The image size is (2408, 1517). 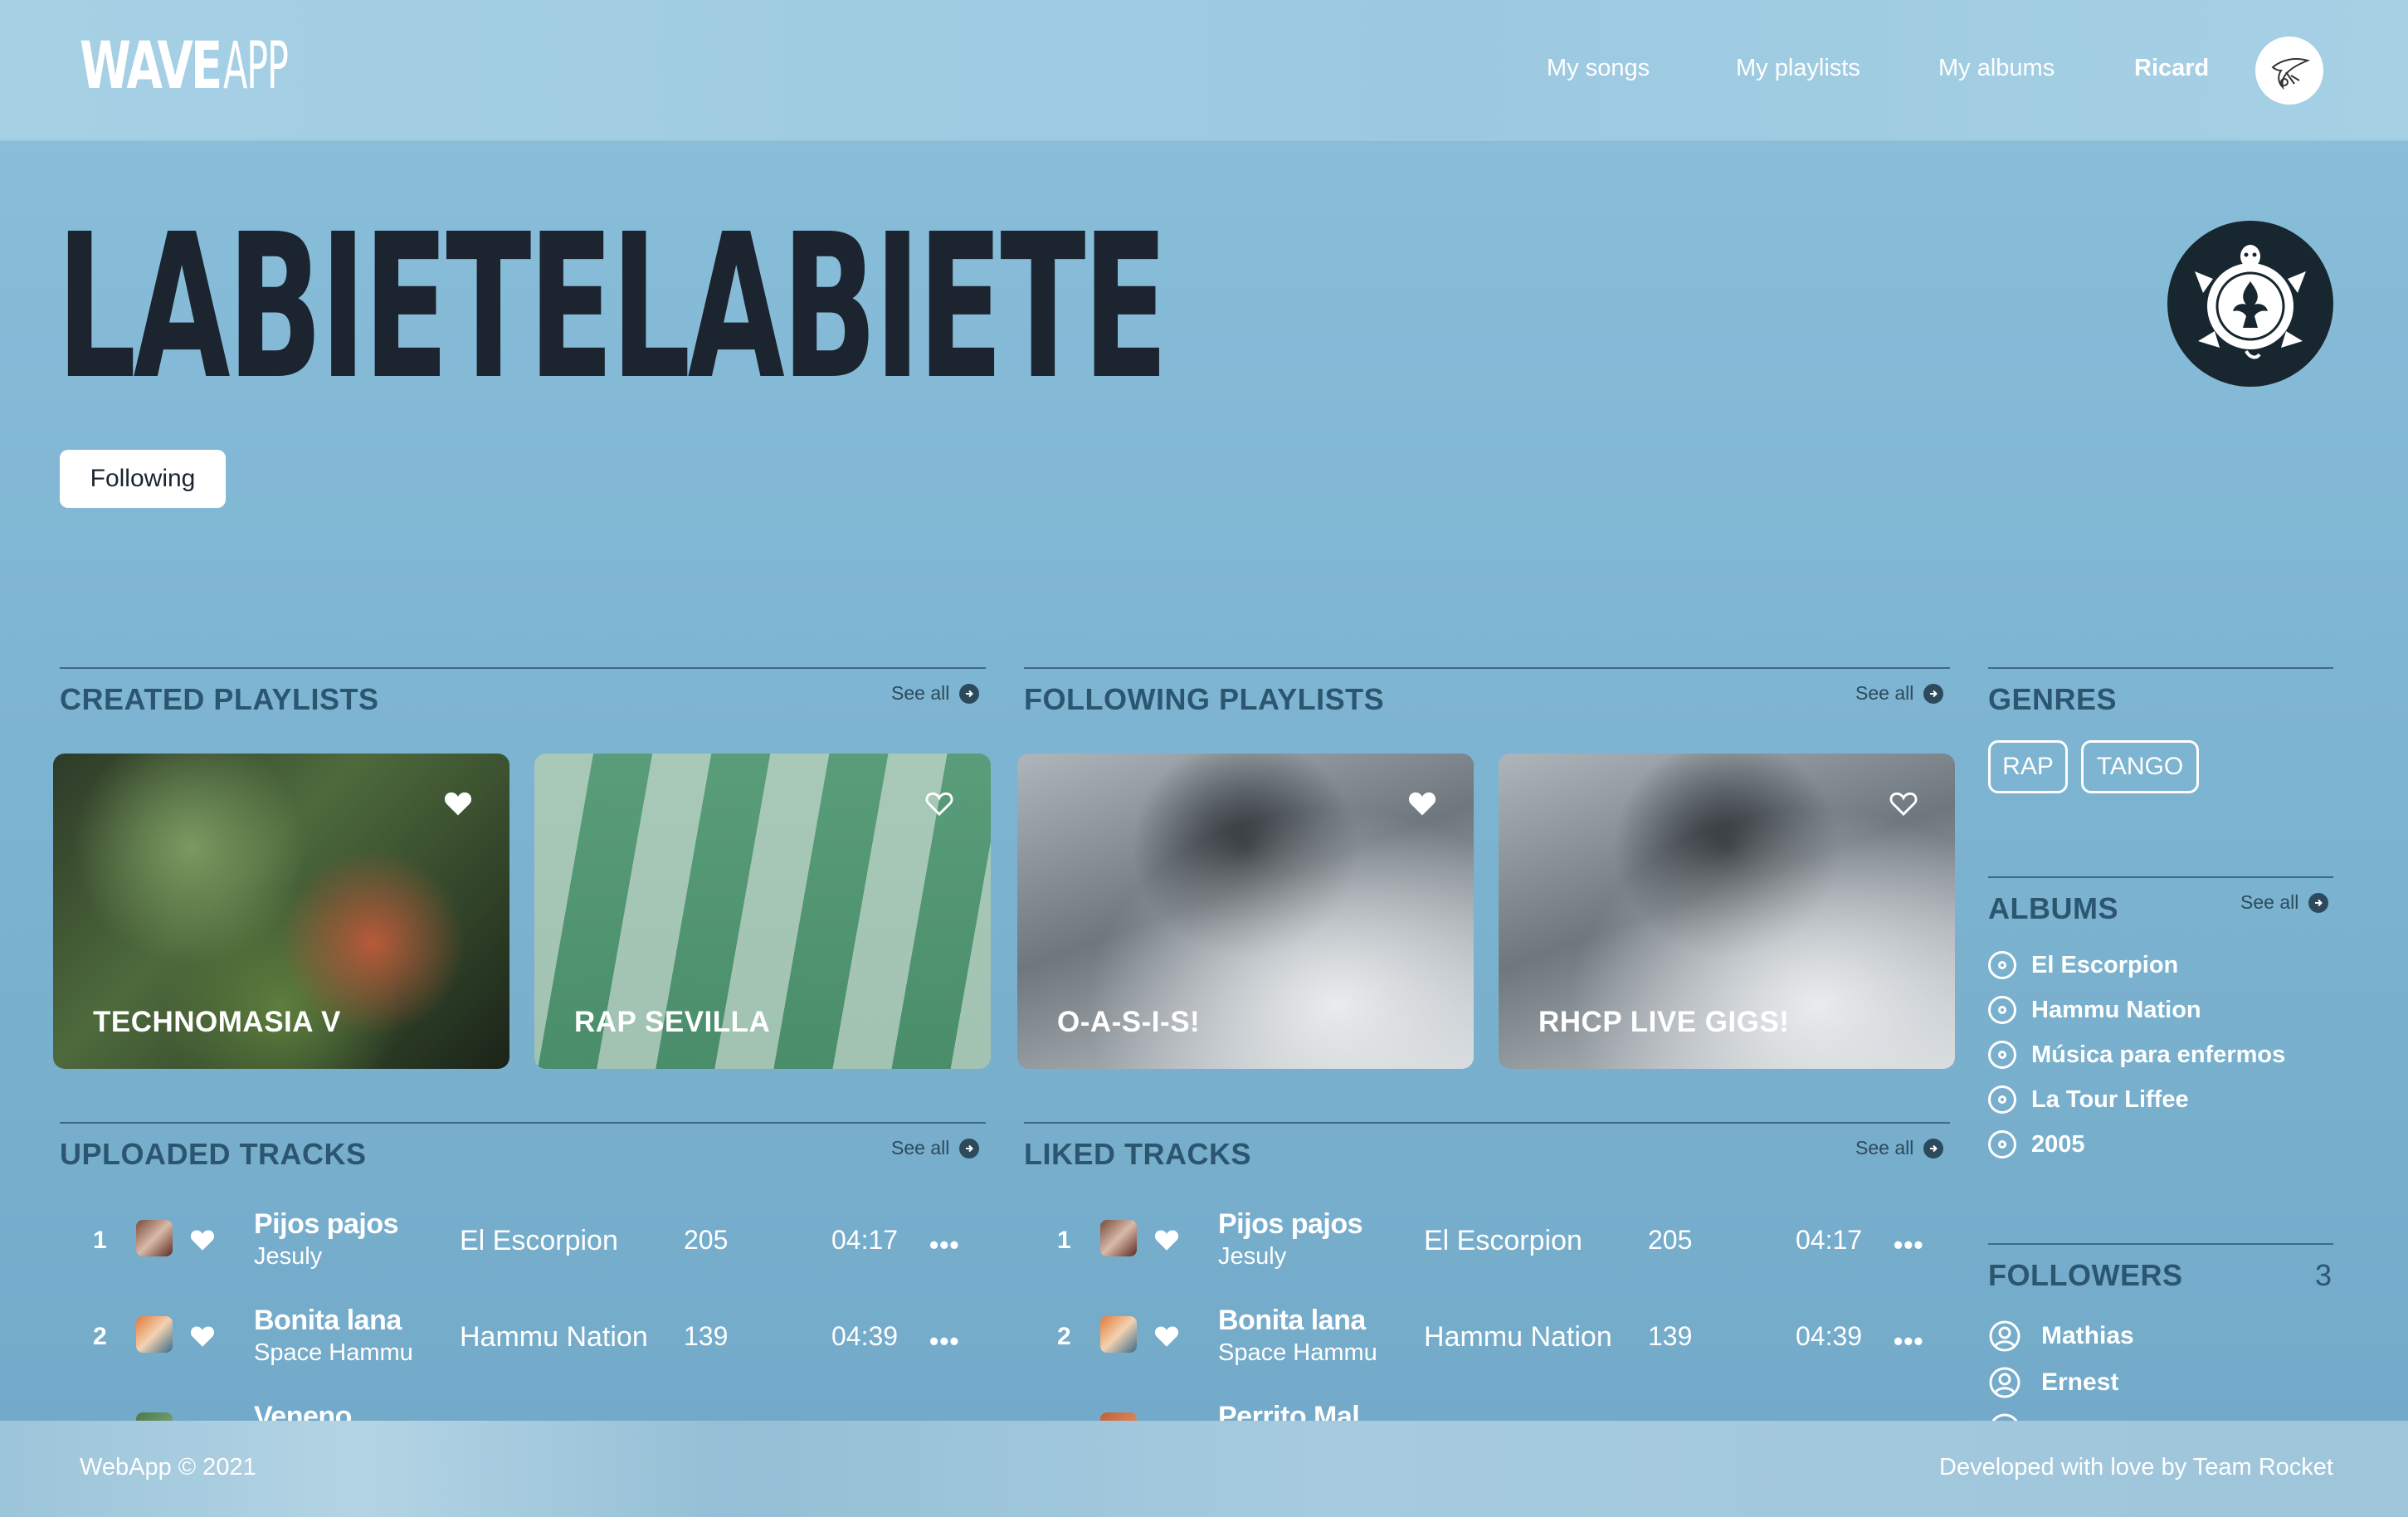 What do you see at coordinates (1829, 1240) in the screenshot?
I see `track-duration: 04:17` at bounding box center [1829, 1240].